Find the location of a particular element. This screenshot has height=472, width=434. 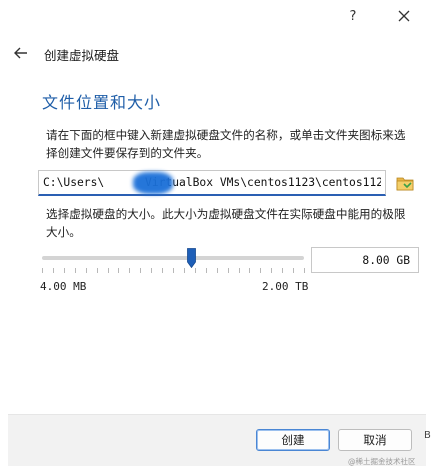

close-icon is located at coordinates (404, 16).